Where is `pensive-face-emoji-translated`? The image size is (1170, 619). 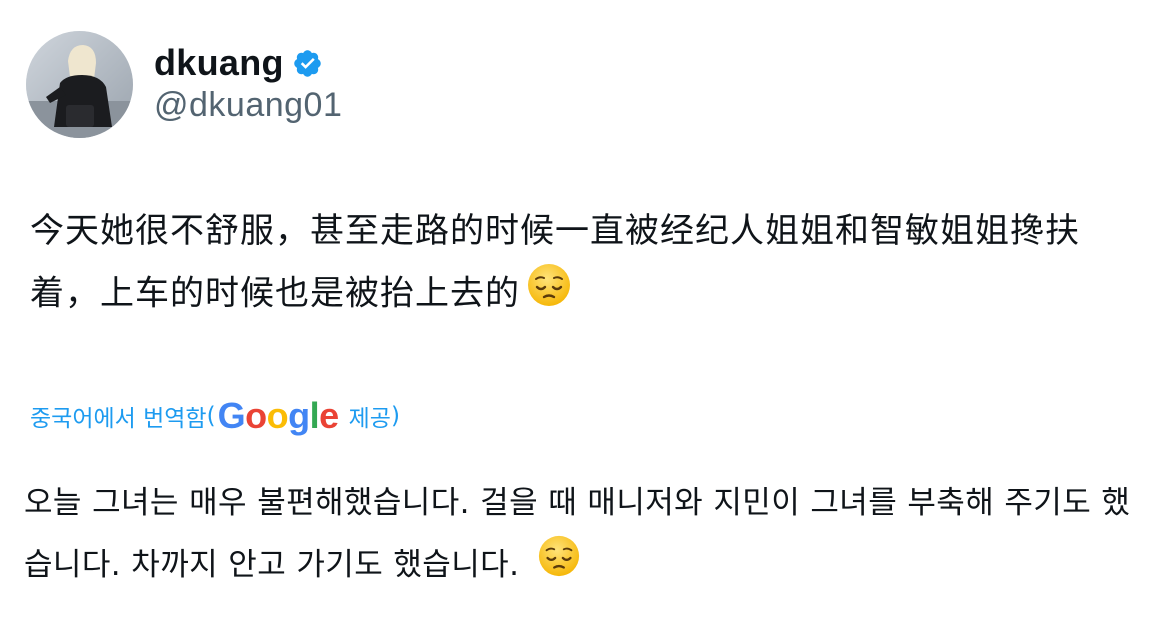
pensive-face-emoji-translated is located at coordinates (559, 566).